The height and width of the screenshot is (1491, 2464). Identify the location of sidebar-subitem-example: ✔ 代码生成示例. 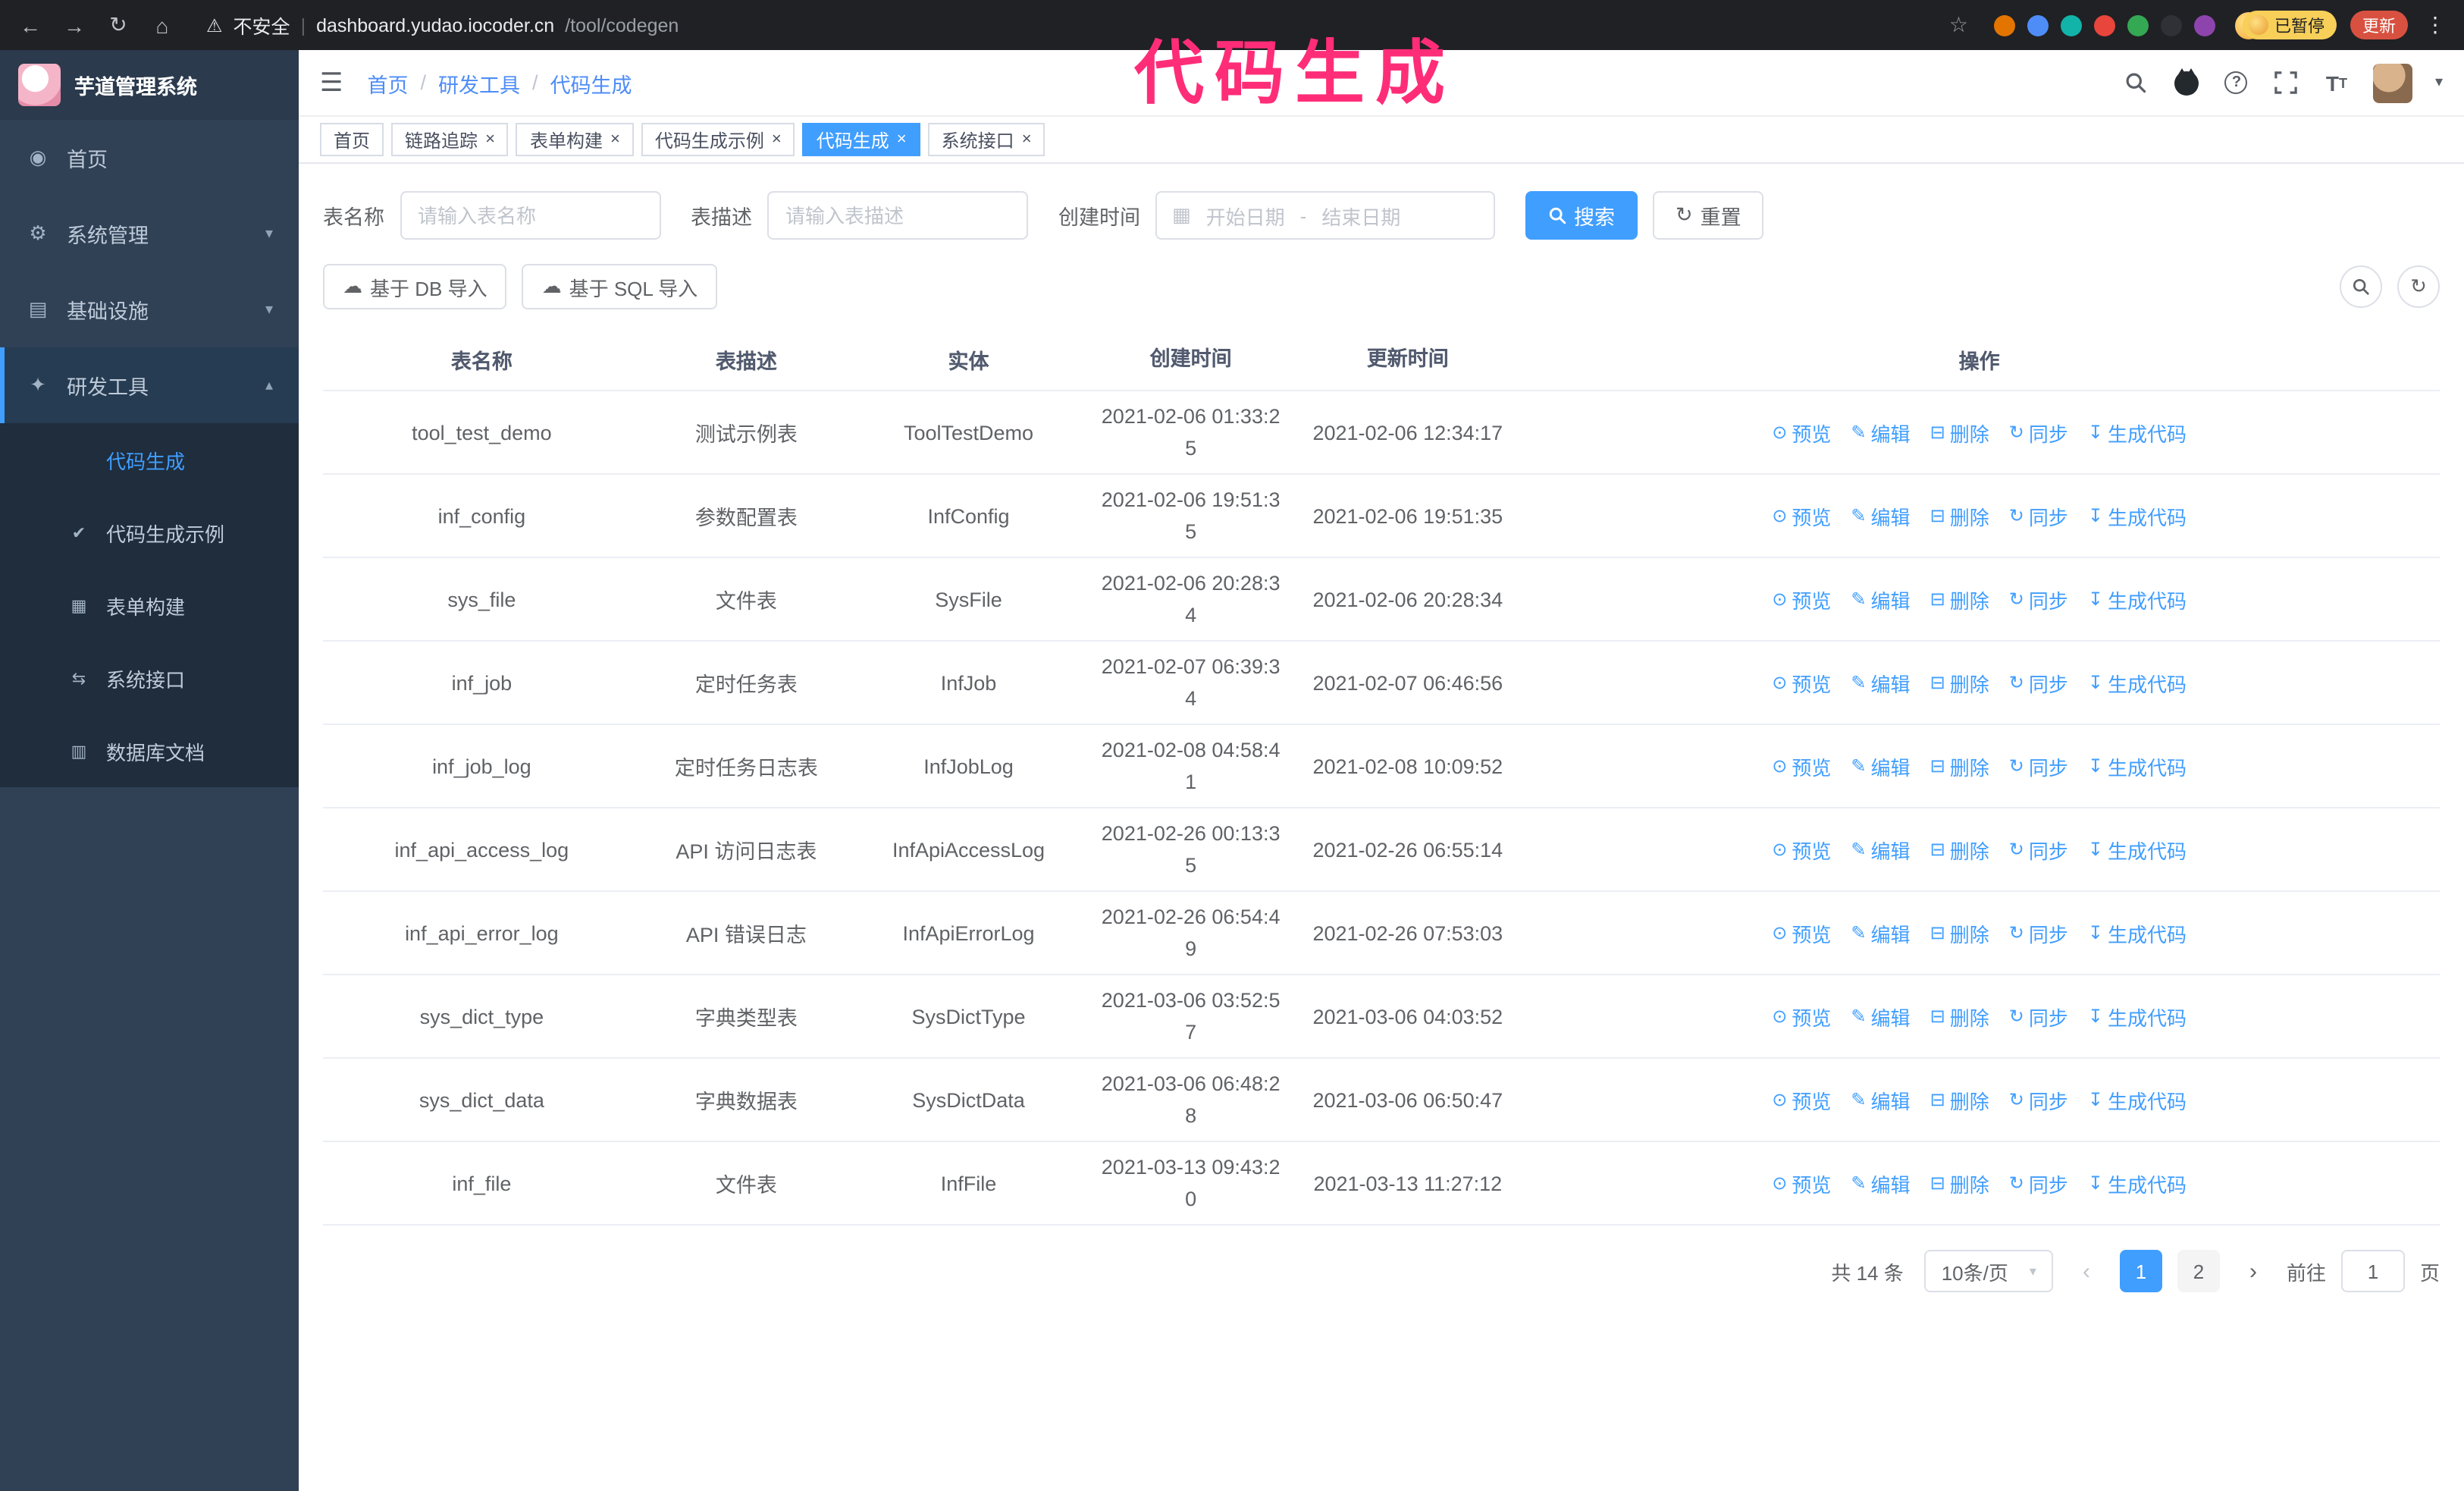
(150, 532).